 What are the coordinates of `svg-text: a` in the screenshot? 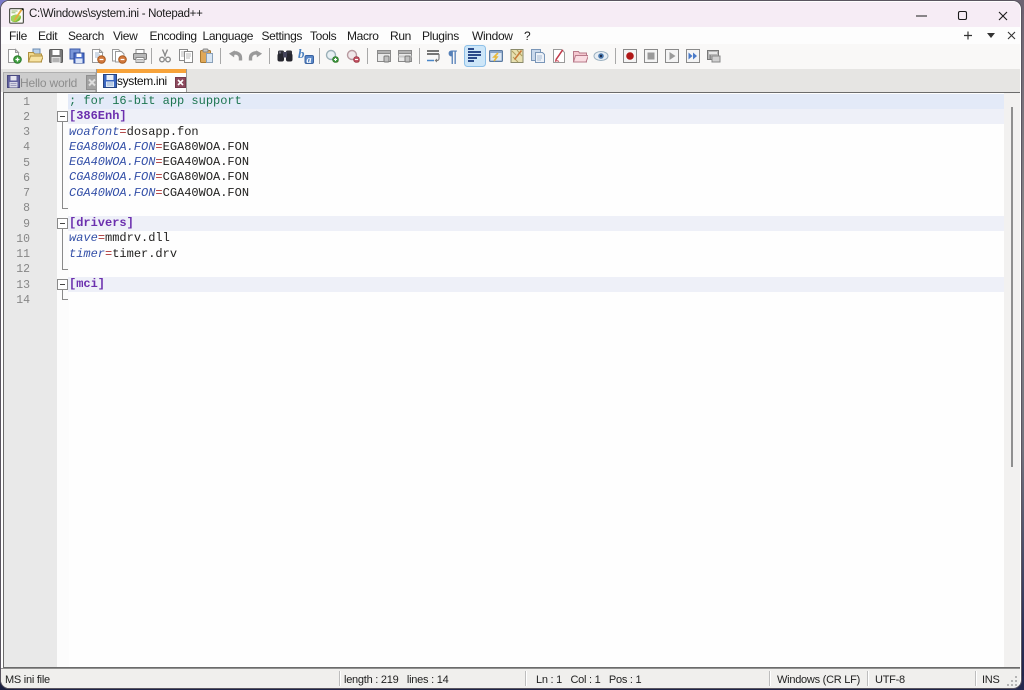 It's located at (309, 58).